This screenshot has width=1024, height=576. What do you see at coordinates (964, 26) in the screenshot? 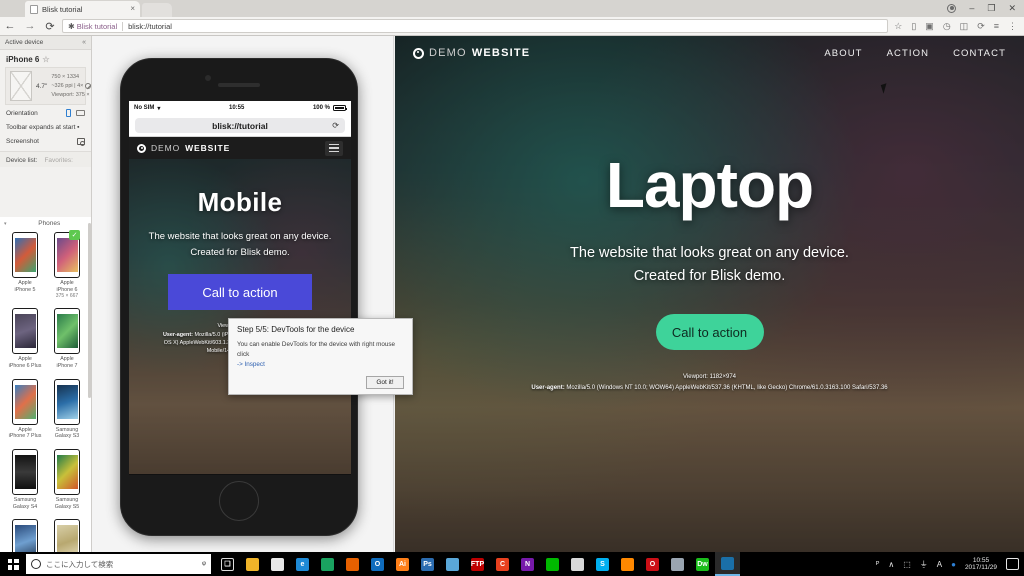
I see `split-view-icon: ◫` at bounding box center [964, 26].